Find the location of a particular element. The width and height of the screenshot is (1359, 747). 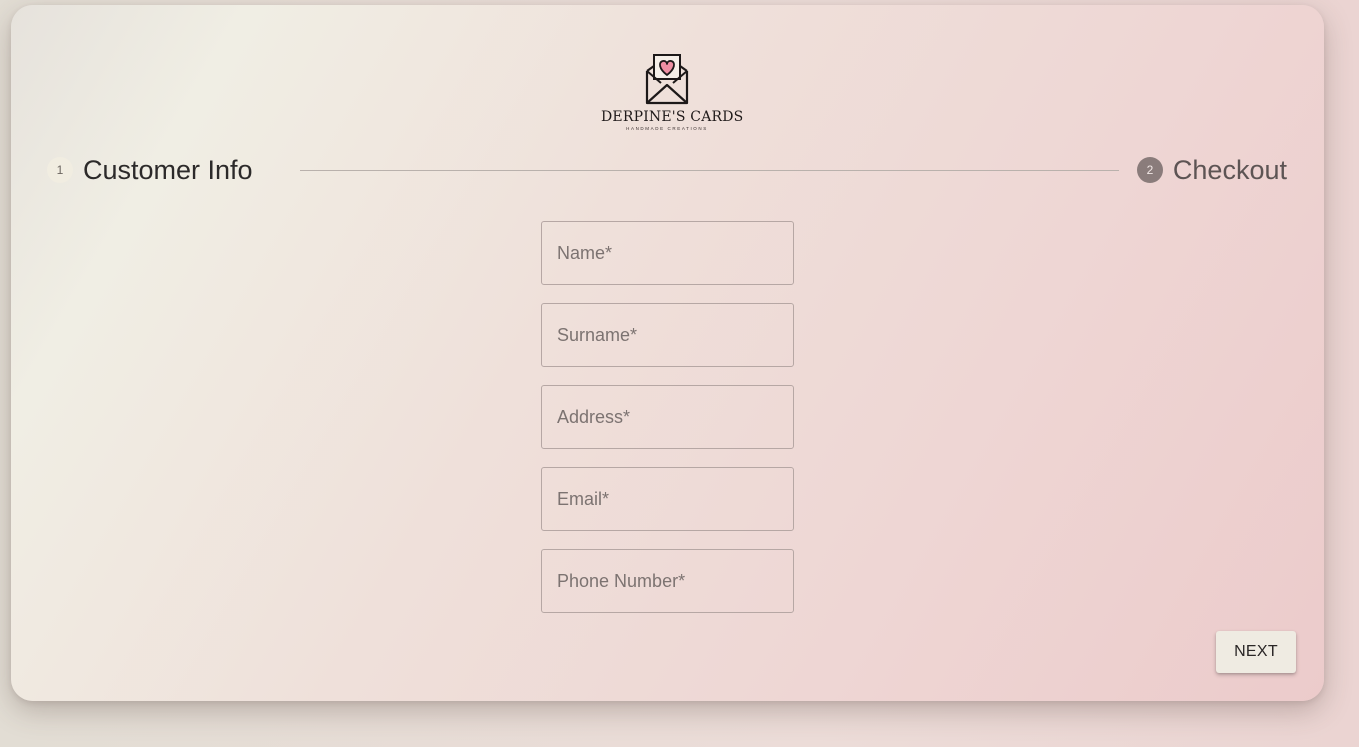

email-field is located at coordinates (667, 499).